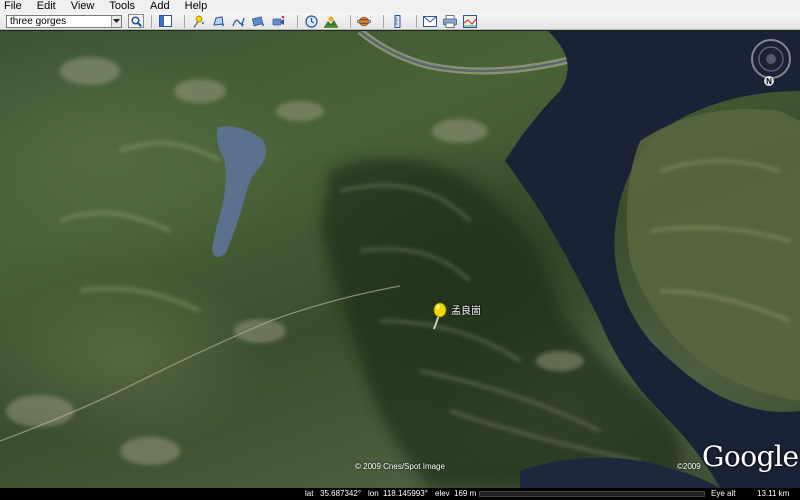  I want to click on compass-icon: N, so click(771, 65).